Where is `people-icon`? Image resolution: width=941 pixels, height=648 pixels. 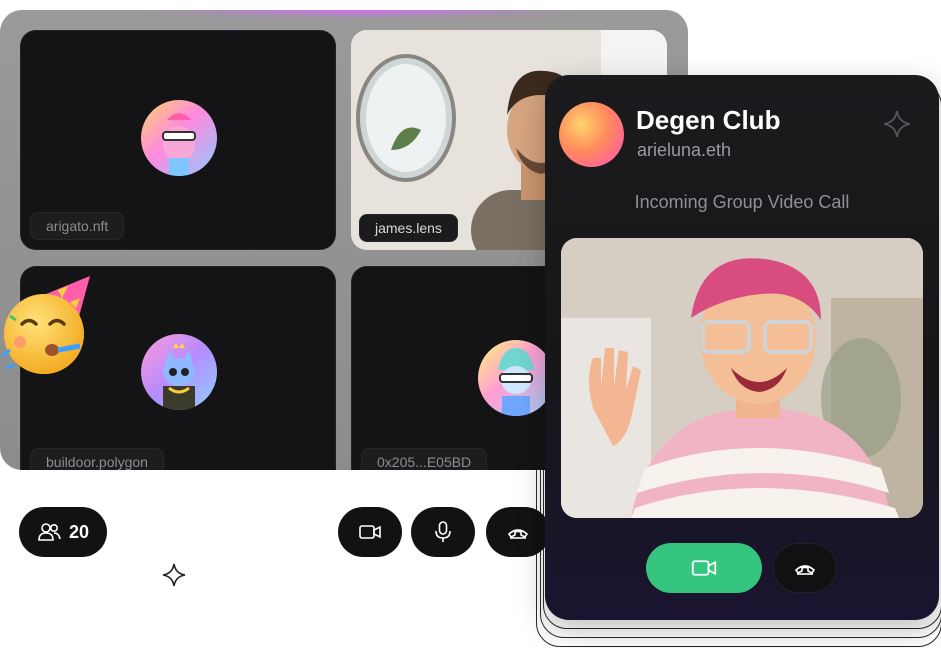
people-icon is located at coordinates (49, 532).